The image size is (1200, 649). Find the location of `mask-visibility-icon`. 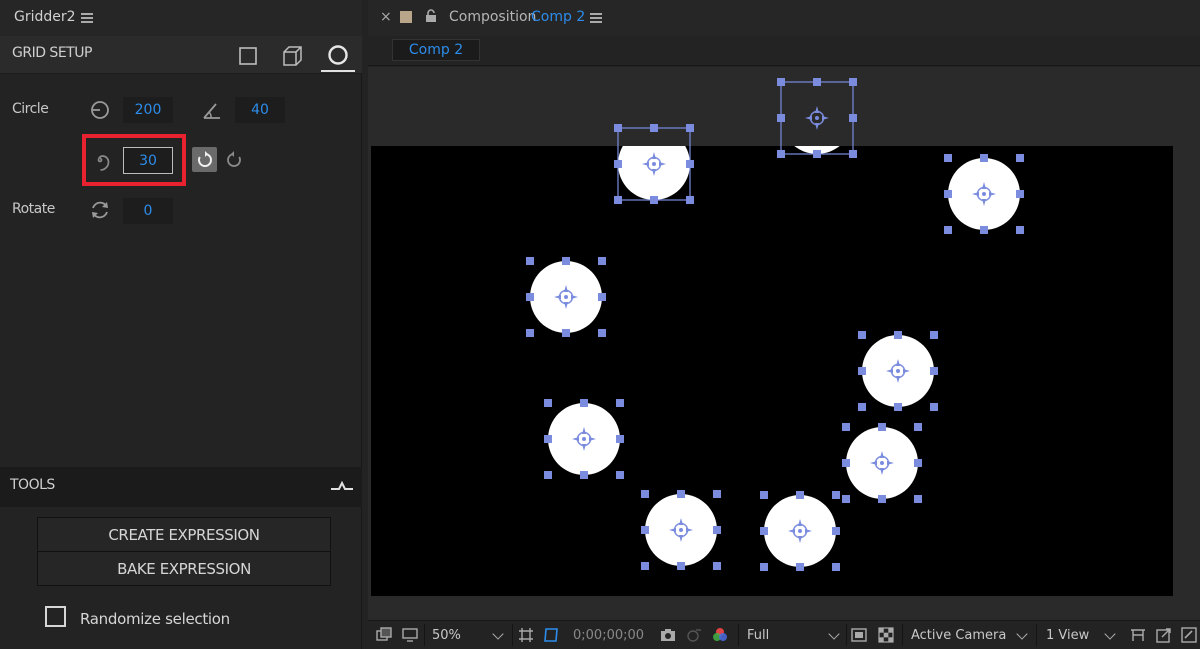

mask-visibility-icon is located at coordinates (551, 635).